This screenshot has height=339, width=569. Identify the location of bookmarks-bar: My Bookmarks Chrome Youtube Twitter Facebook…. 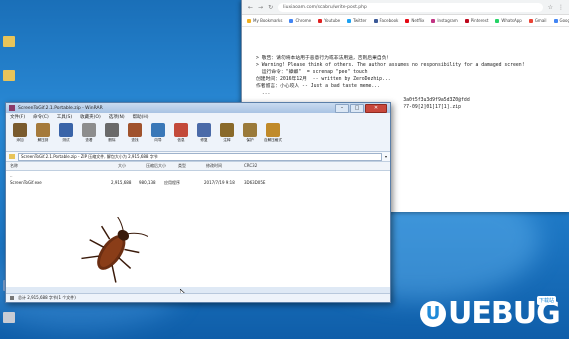
(405, 21).